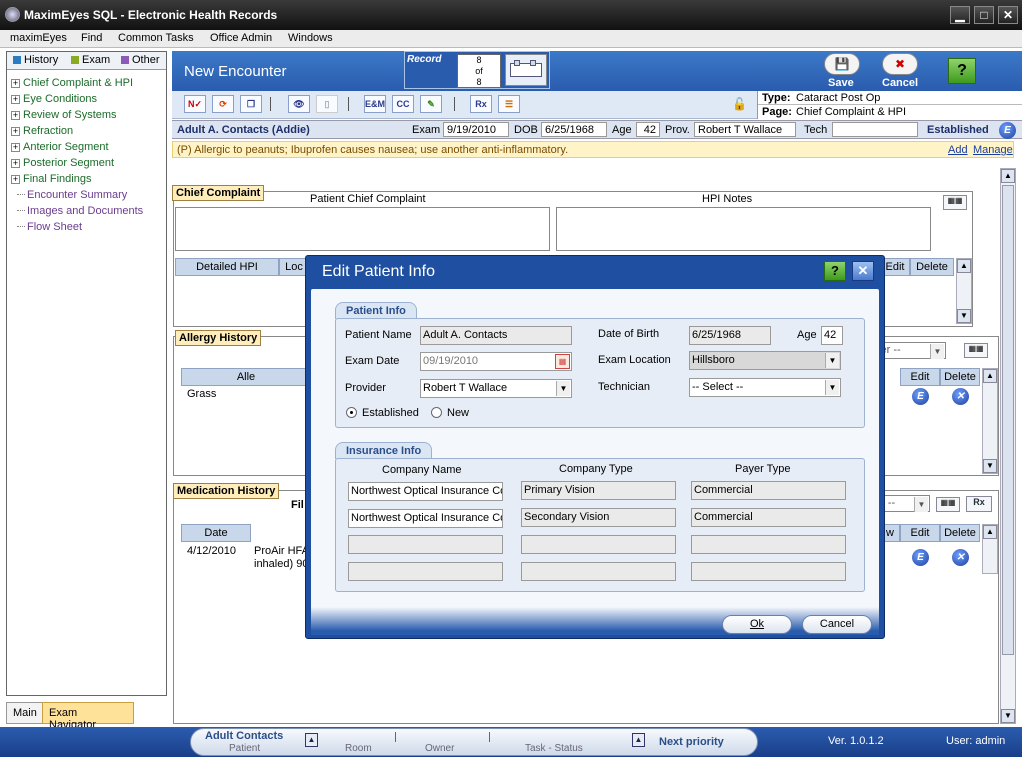 This screenshot has height=757, width=1022. I want to click on nav-item-flow-sheet: Flow Sheet, so click(49, 227).